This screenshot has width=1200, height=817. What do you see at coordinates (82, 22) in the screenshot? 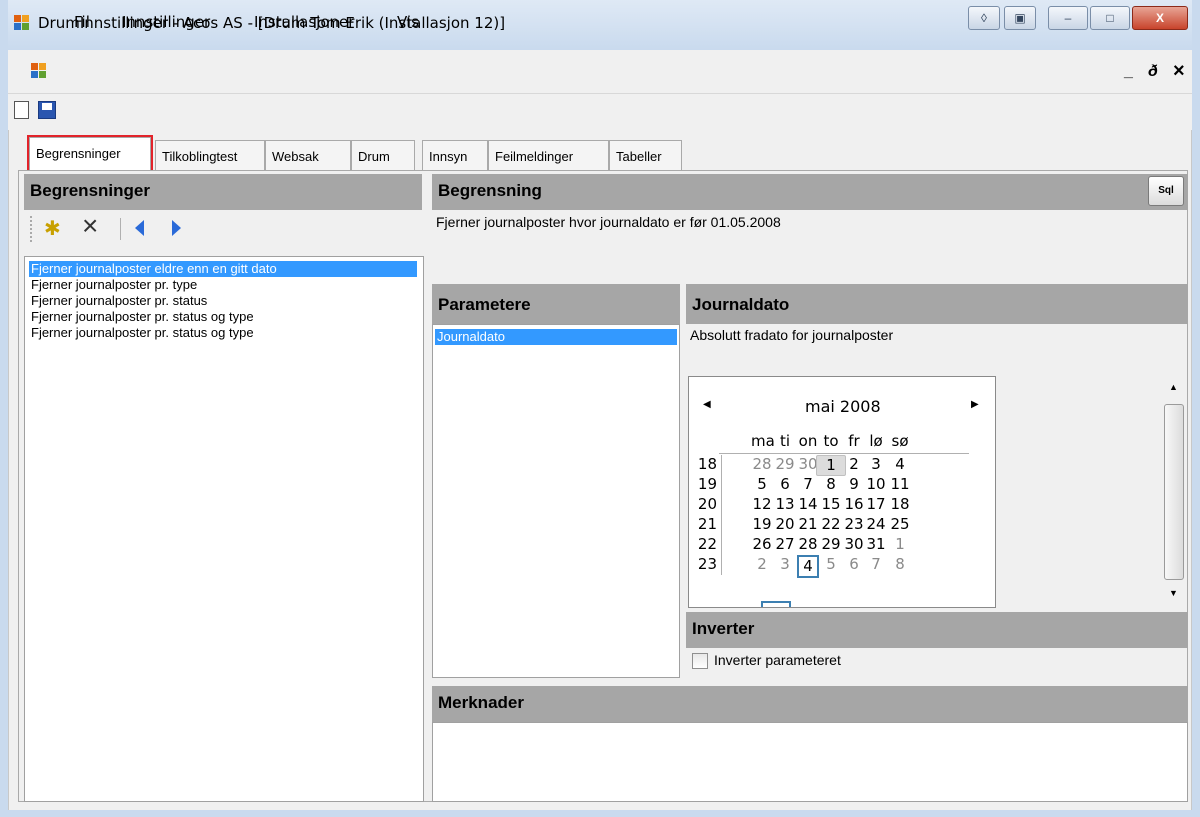
I see `menu-fil: Fil` at bounding box center [82, 22].